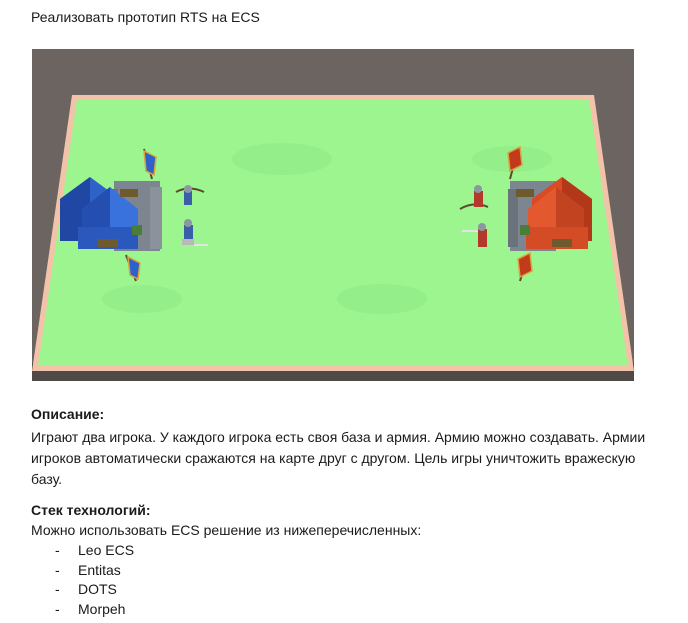 The width and height of the screenshot is (688, 623). Describe the element at coordinates (91, 510) in the screenshot. I see `stack-heading: Стек технологий:` at that location.